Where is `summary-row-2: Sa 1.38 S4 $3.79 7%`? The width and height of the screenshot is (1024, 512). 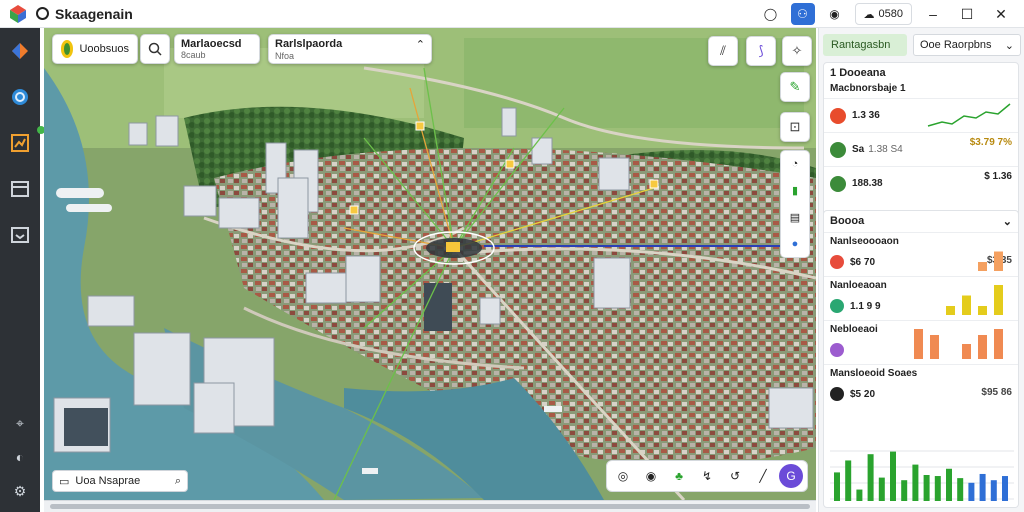 summary-row-2: Sa 1.38 S4 $3.79 7% is located at coordinates (921, 149).